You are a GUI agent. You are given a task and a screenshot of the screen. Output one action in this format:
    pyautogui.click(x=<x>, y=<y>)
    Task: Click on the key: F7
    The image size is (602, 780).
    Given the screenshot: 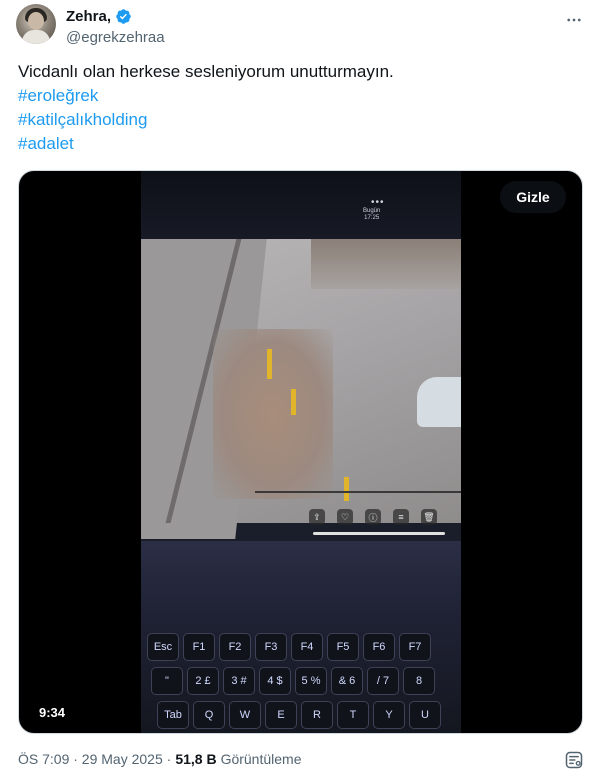 What is the action you would take?
    pyautogui.click(x=415, y=647)
    